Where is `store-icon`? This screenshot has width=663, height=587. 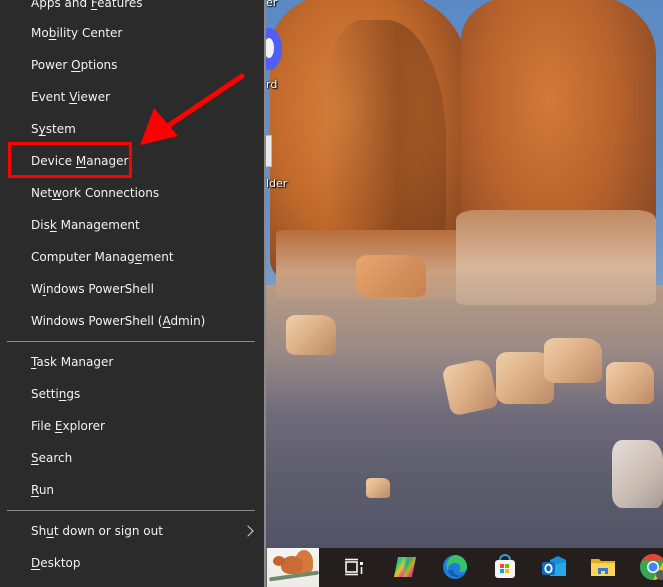
store-icon is located at coordinates (505, 567).